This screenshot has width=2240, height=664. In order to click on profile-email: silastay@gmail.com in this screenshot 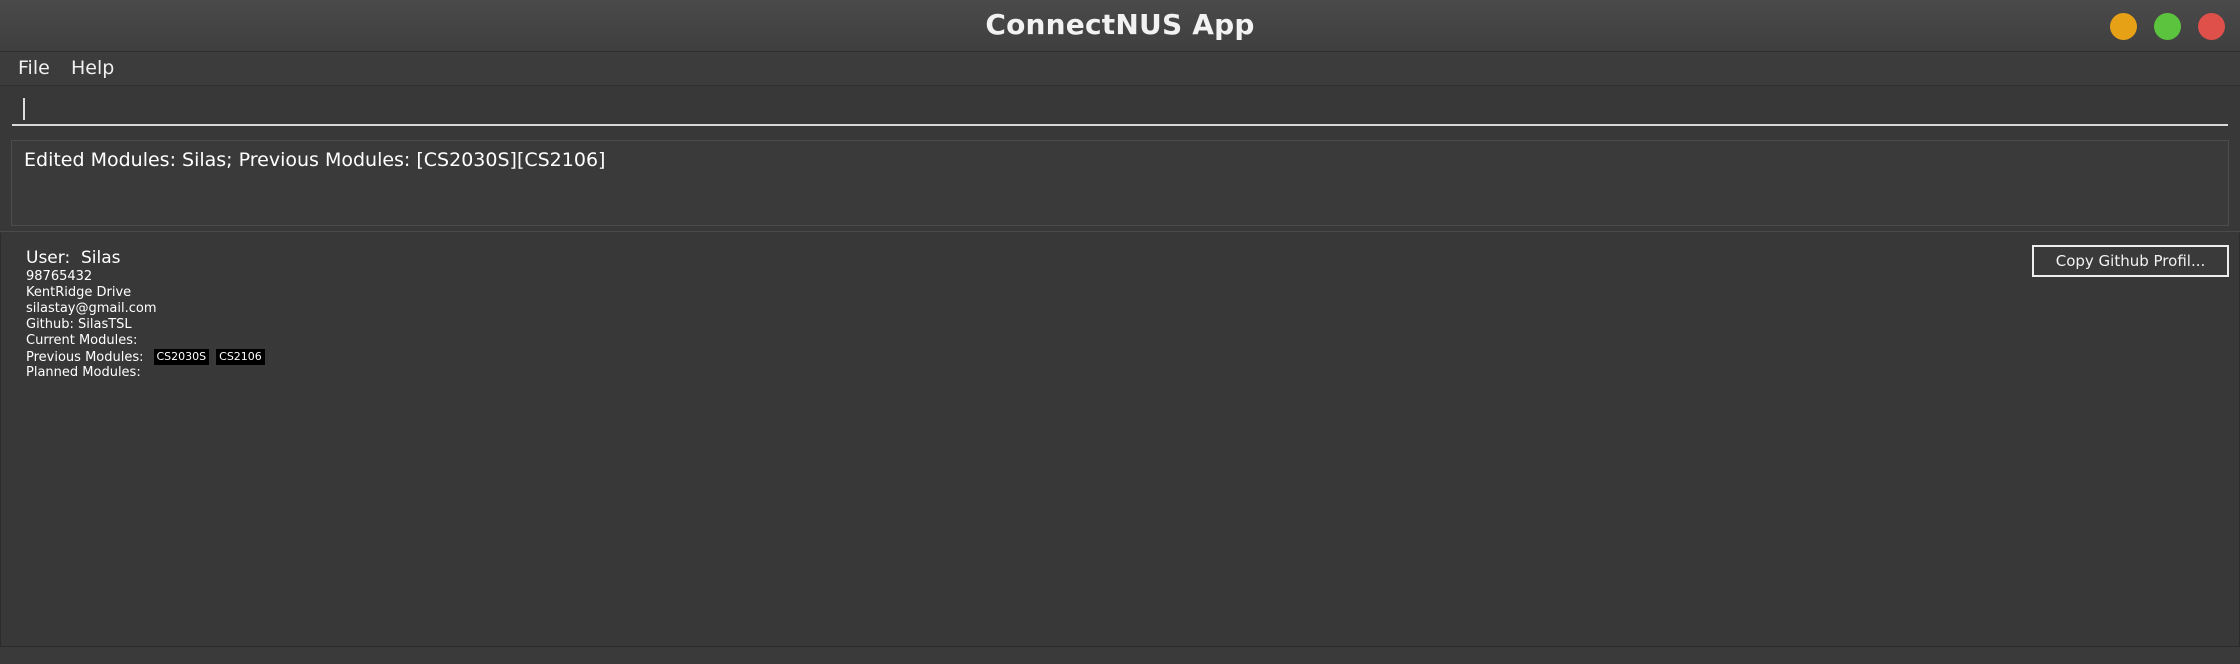, I will do `click(91, 308)`.